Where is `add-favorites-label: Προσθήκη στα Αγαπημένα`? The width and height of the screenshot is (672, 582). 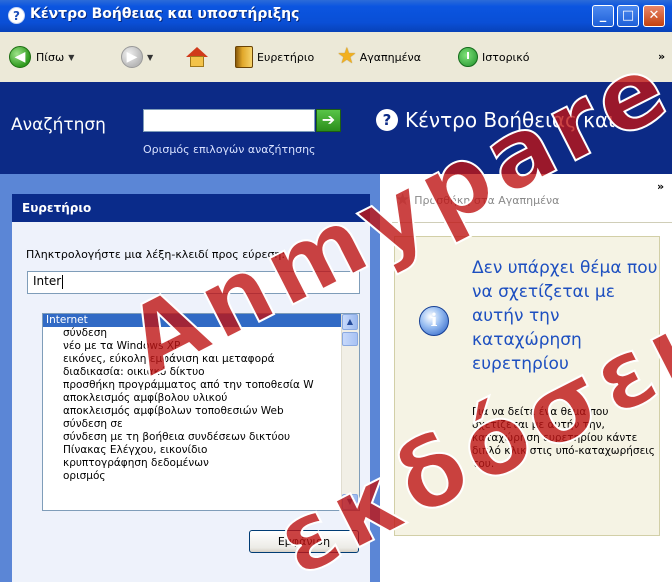 add-favorites-label: Προσθήκη στα Αγαπημένα is located at coordinates (487, 200).